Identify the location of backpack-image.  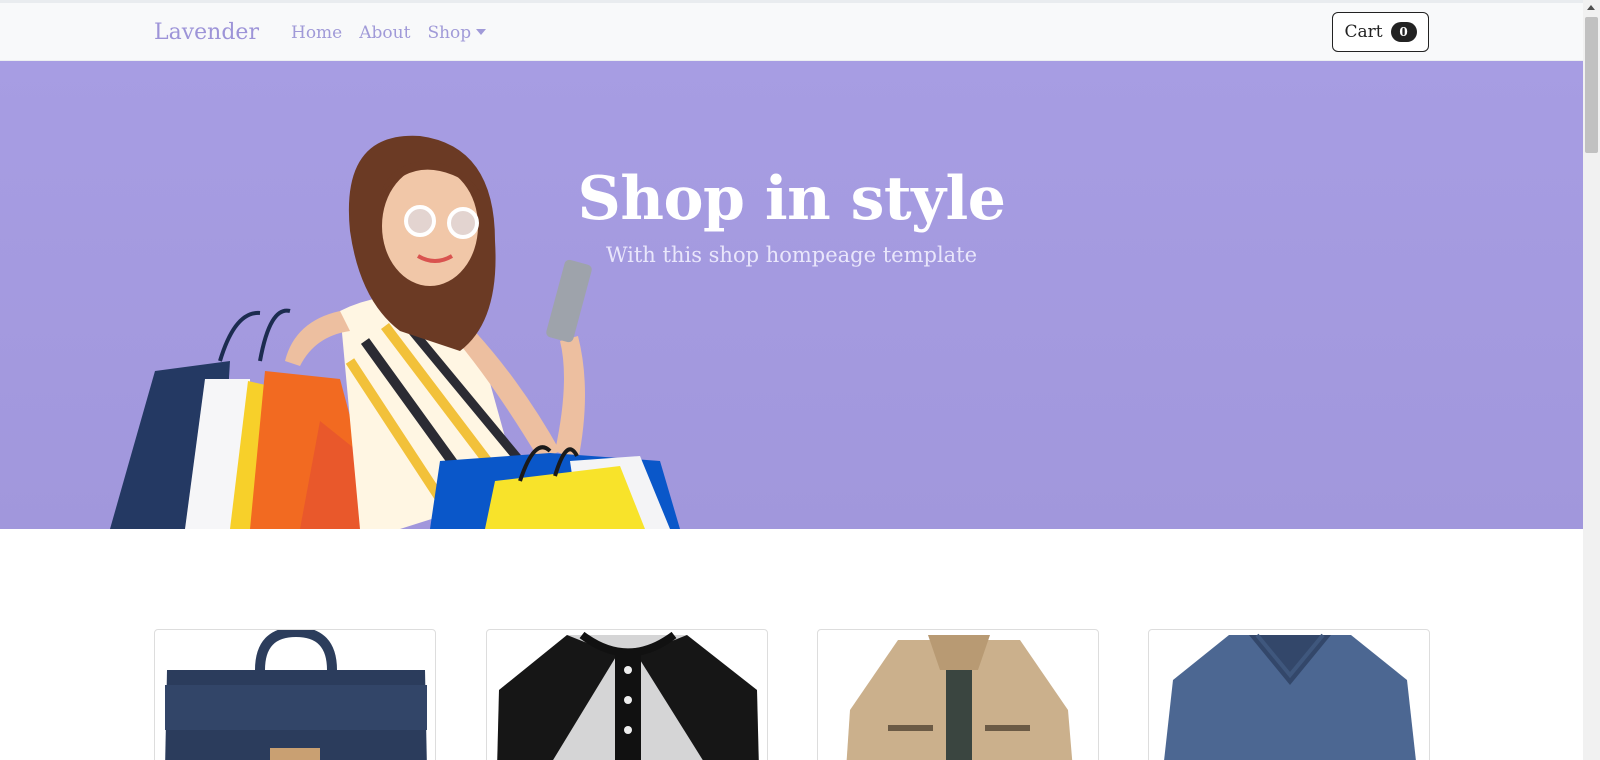
(296, 695).